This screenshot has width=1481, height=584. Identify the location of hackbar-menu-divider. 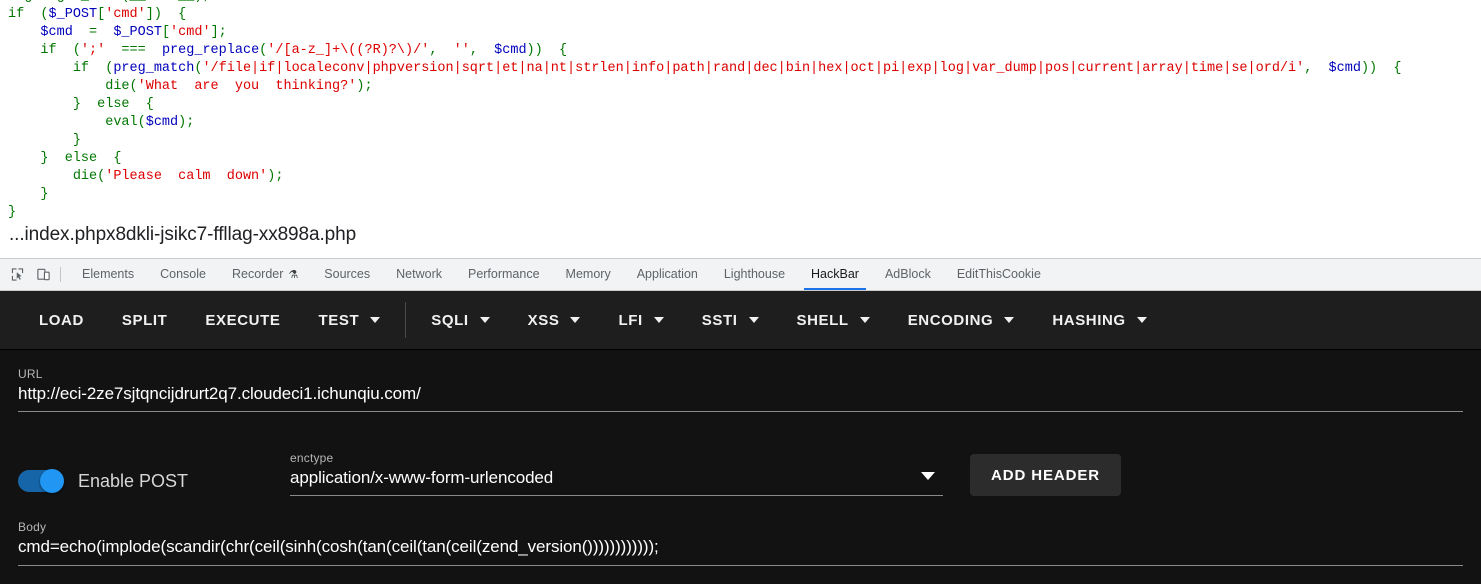
(406, 320).